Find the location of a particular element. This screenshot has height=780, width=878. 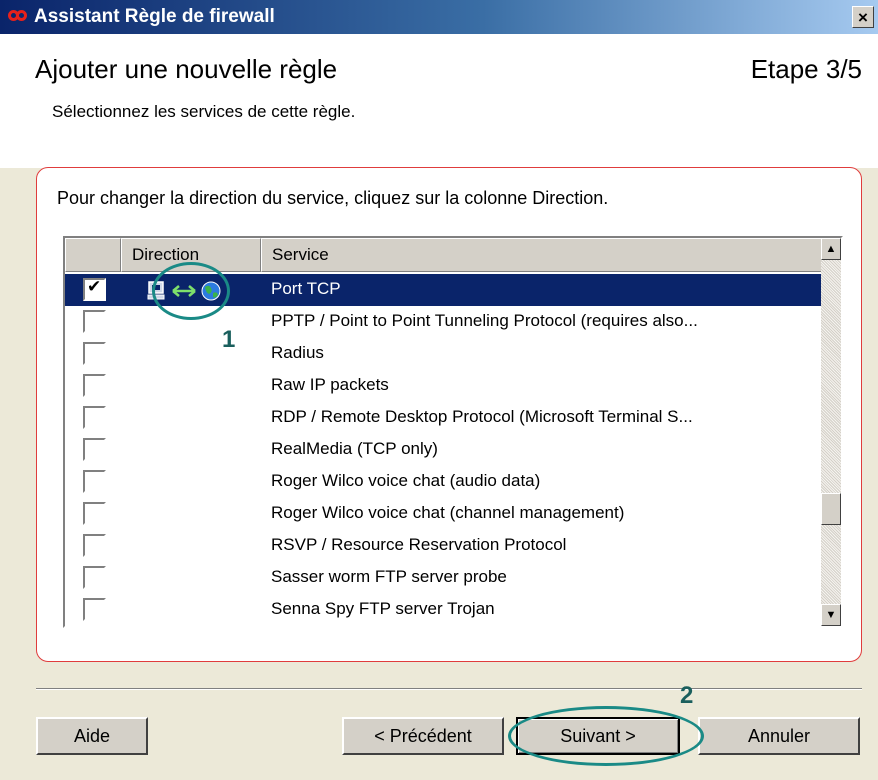

title-bar: Assistant Règle de firewall × is located at coordinates (439, 17).